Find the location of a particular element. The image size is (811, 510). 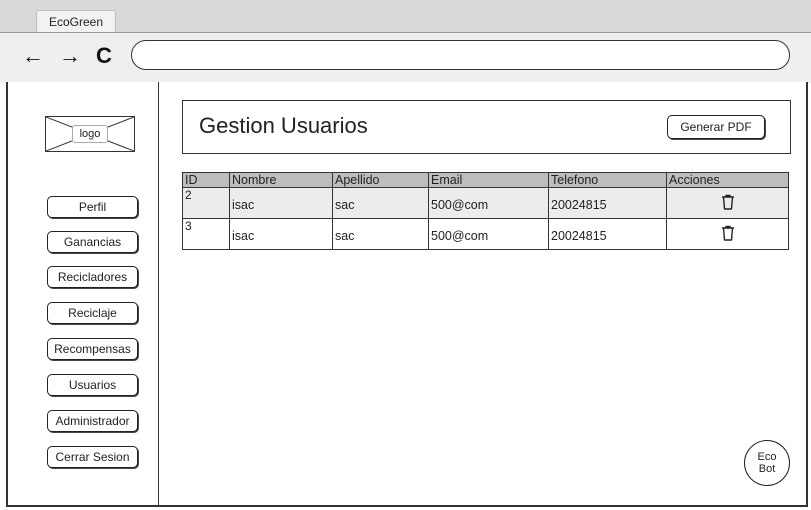

logo: logo is located at coordinates (90, 134).